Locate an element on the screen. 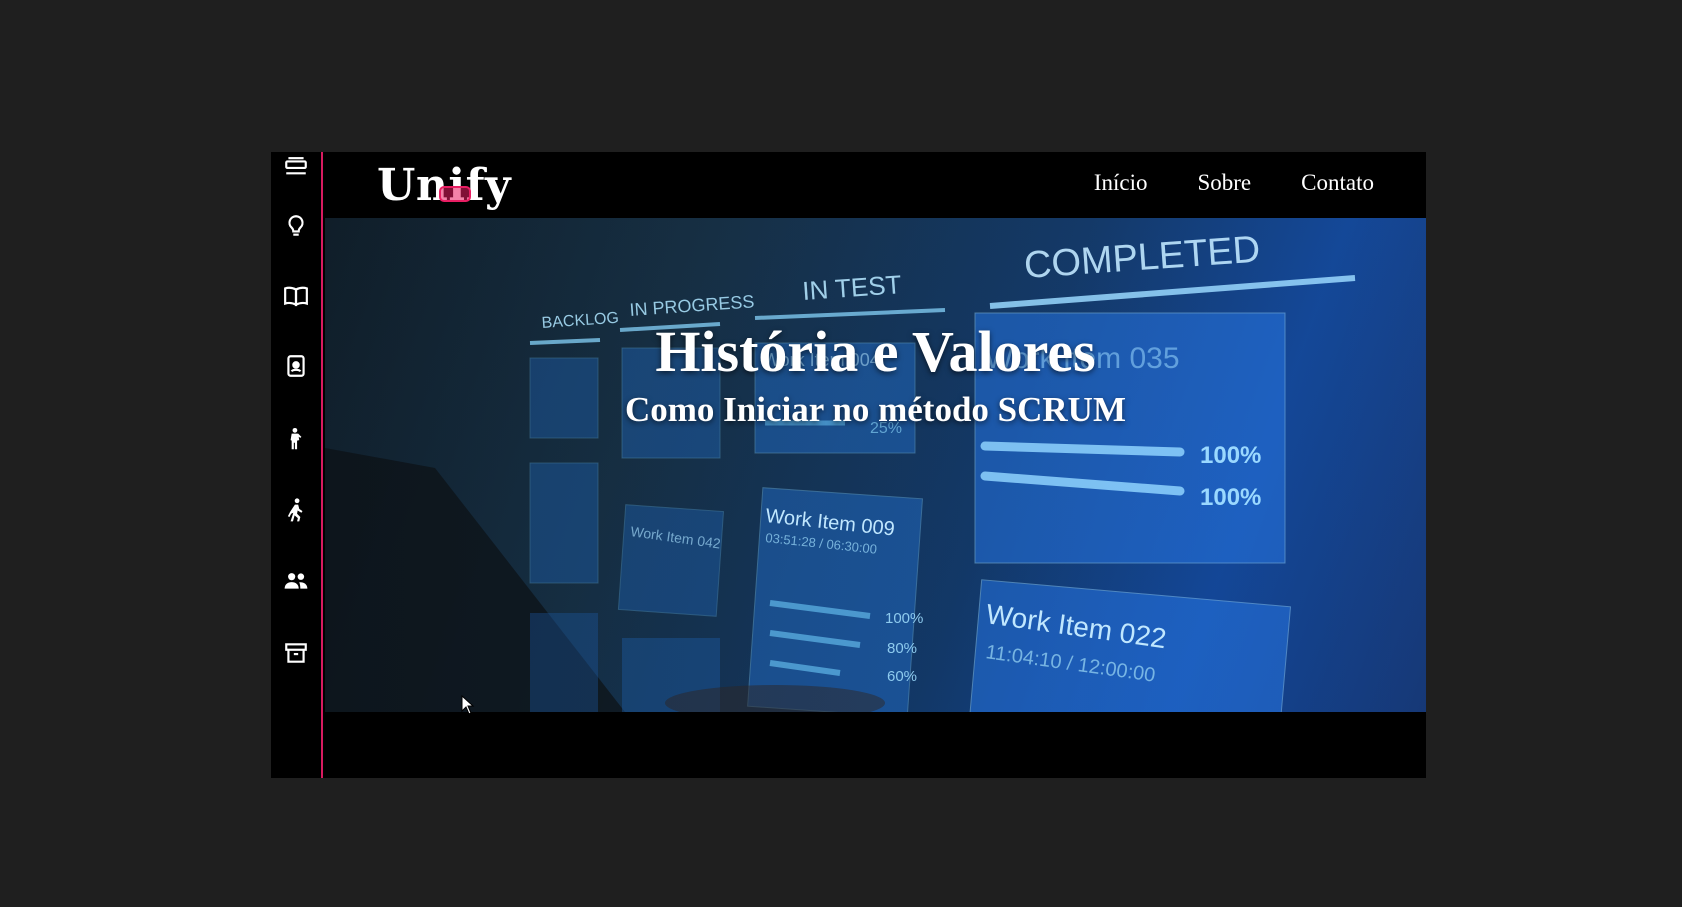 This screenshot has width=1682, height=907. main-nav: Início Sobre Contato is located at coordinates (1234, 183).